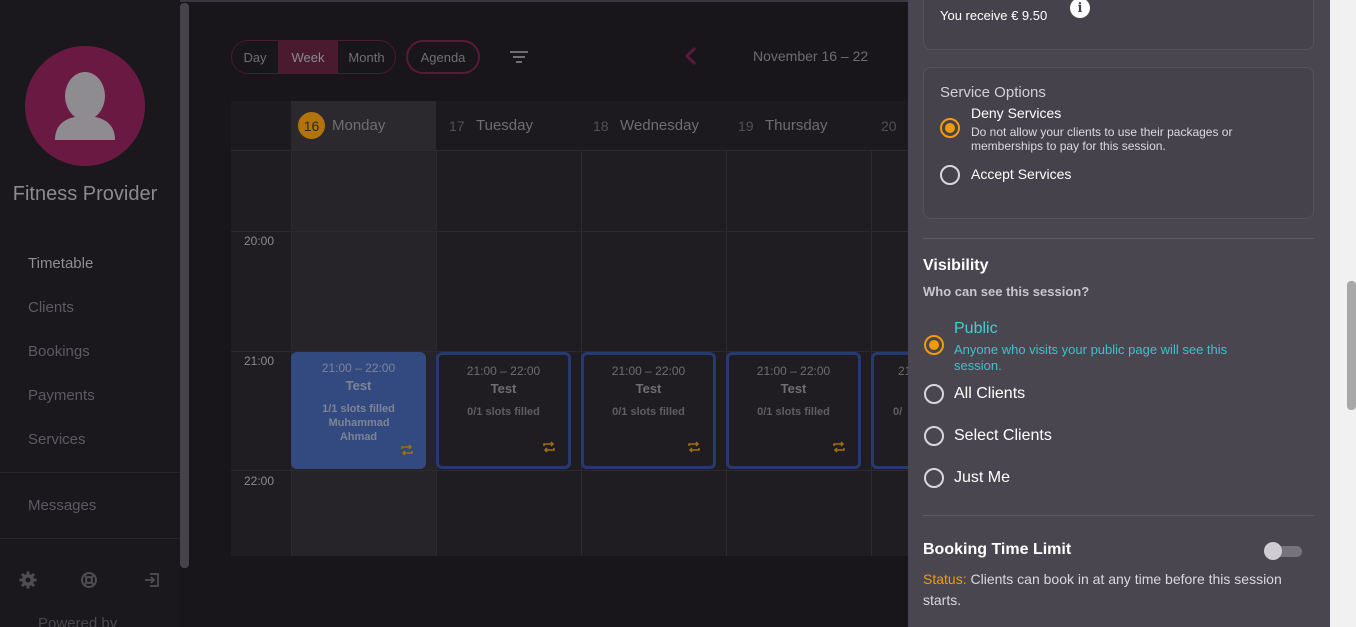 The image size is (1356, 627). What do you see at coordinates (989, 394) in the screenshot?
I see `visibility-all-clients-label: All Clients` at bounding box center [989, 394].